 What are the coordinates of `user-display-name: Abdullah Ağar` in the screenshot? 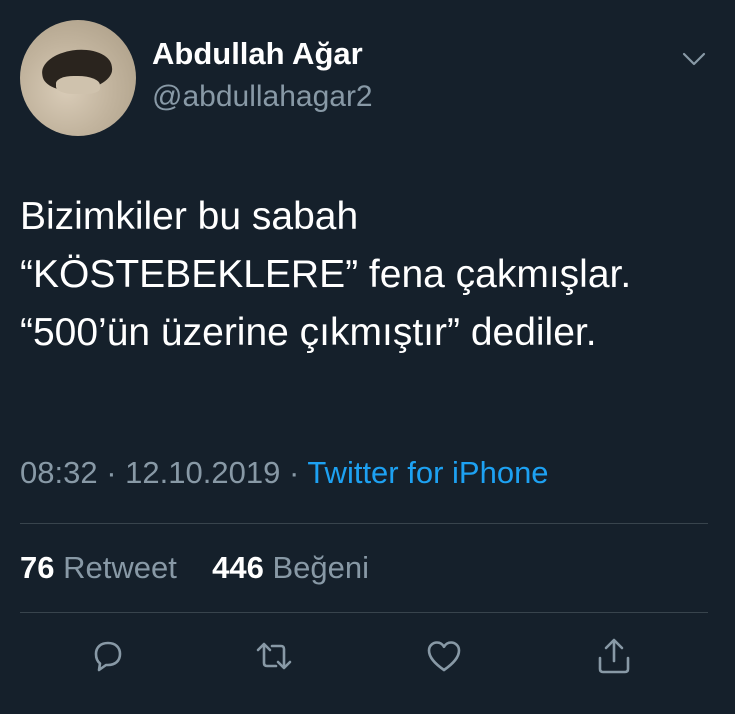 It's located at (257, 54).